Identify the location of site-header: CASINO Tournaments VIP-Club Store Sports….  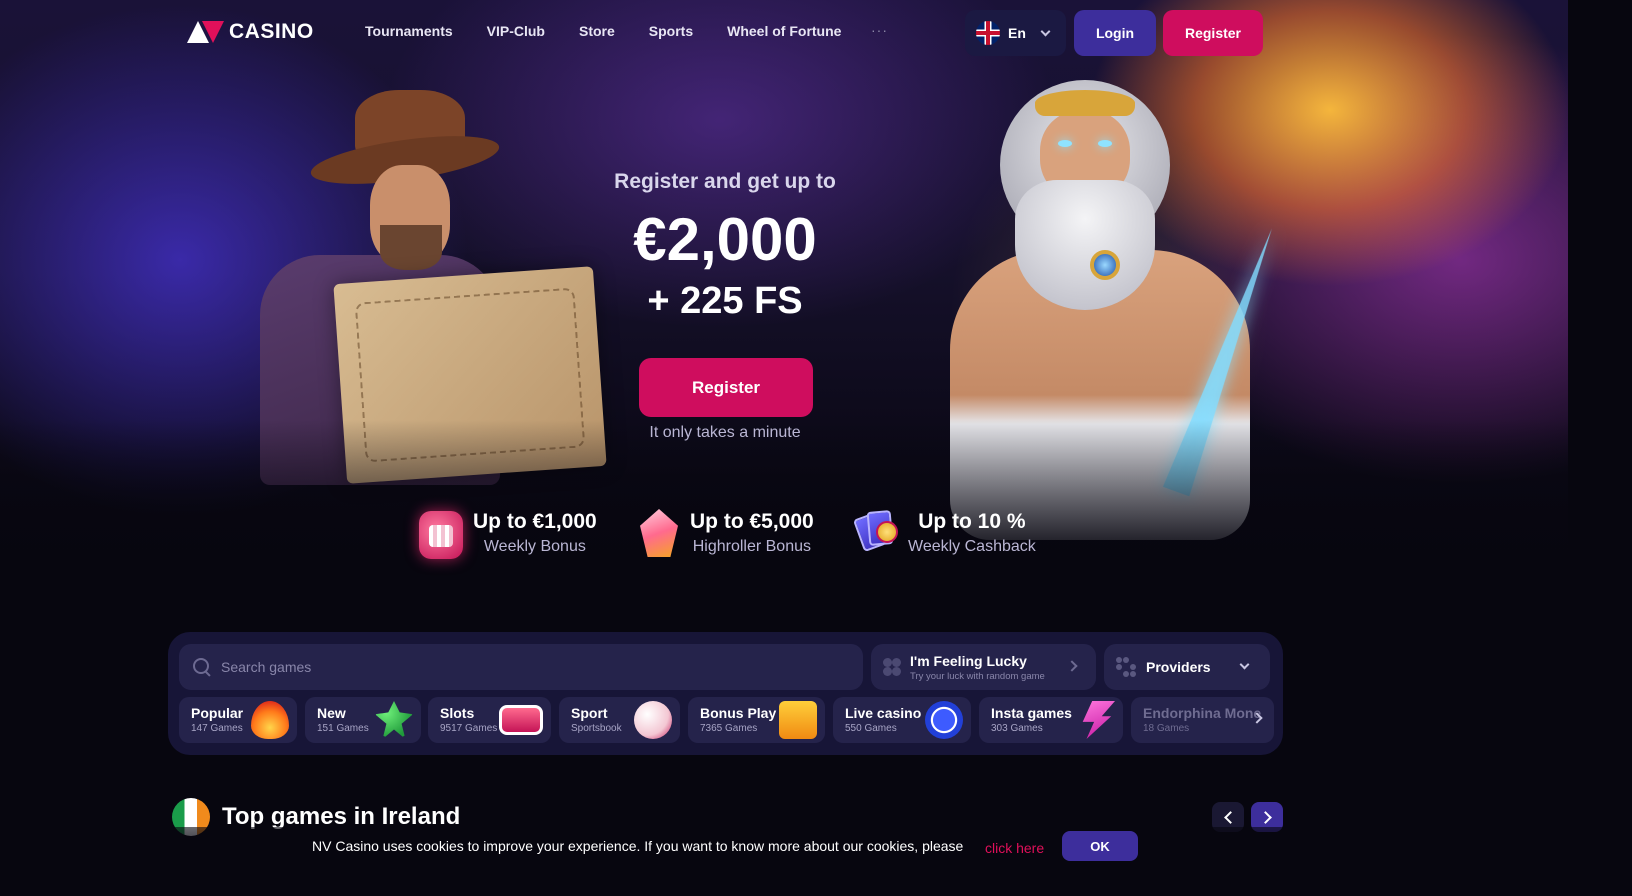
(784, 32).